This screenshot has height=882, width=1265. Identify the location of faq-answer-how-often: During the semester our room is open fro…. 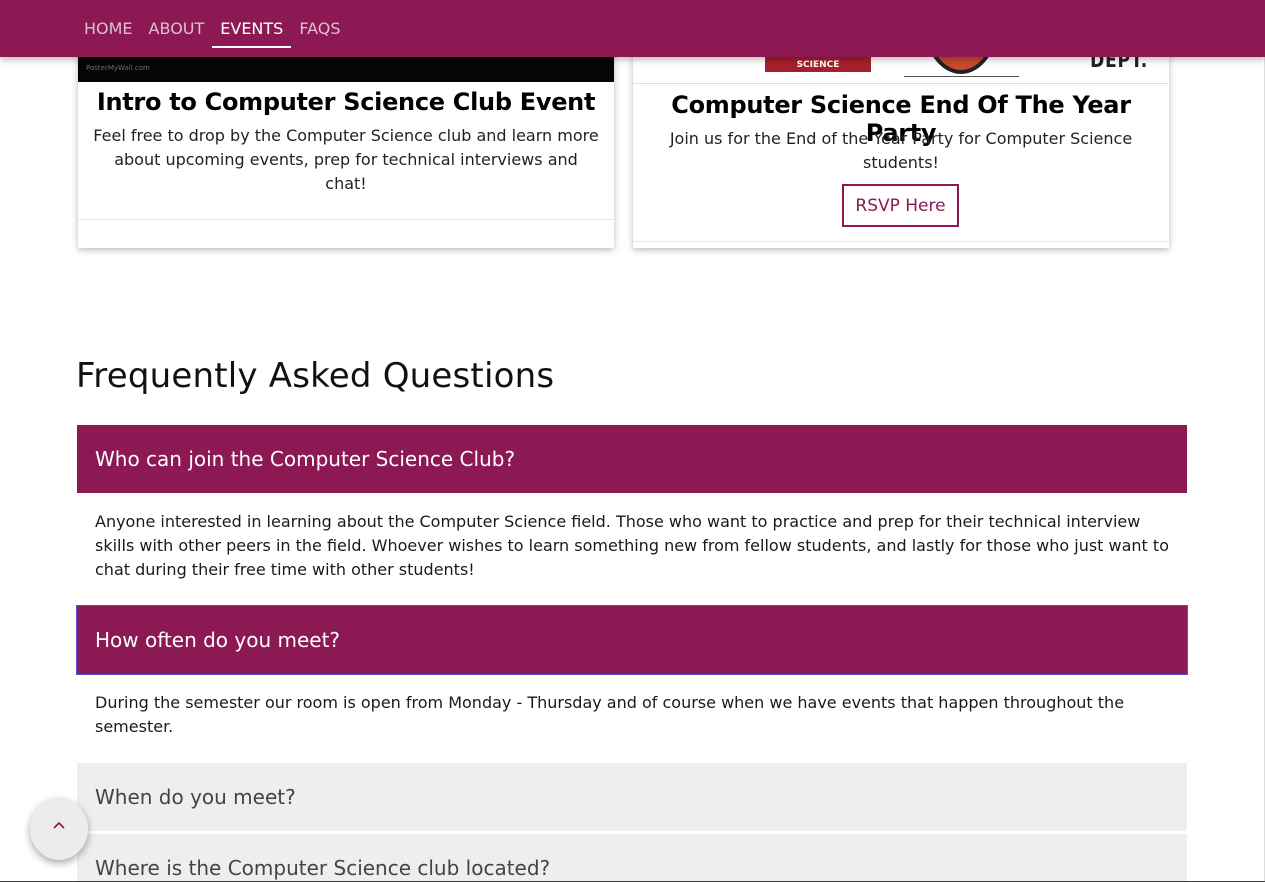
(610, 714).